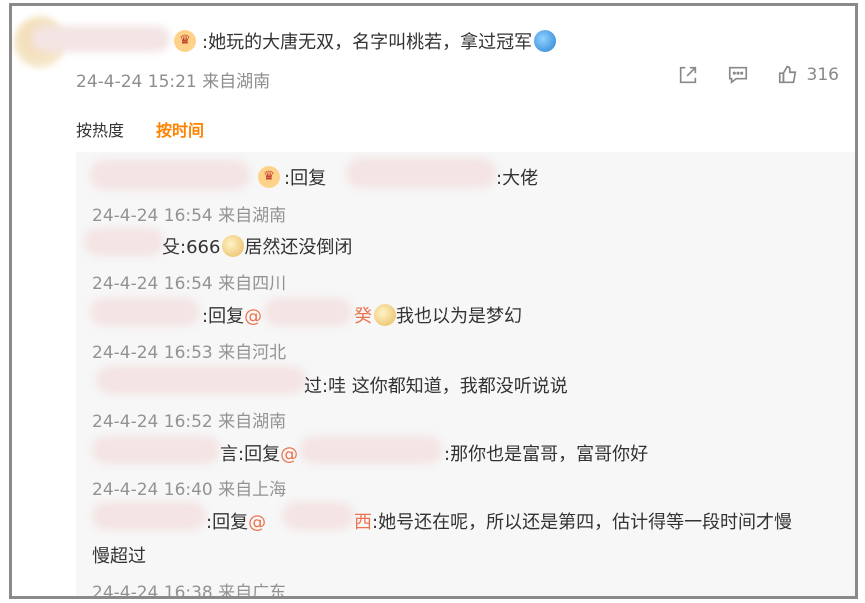  I want to click on reply-text: 过:哇 这你都知道，我都没听说说, so click(436, 386).